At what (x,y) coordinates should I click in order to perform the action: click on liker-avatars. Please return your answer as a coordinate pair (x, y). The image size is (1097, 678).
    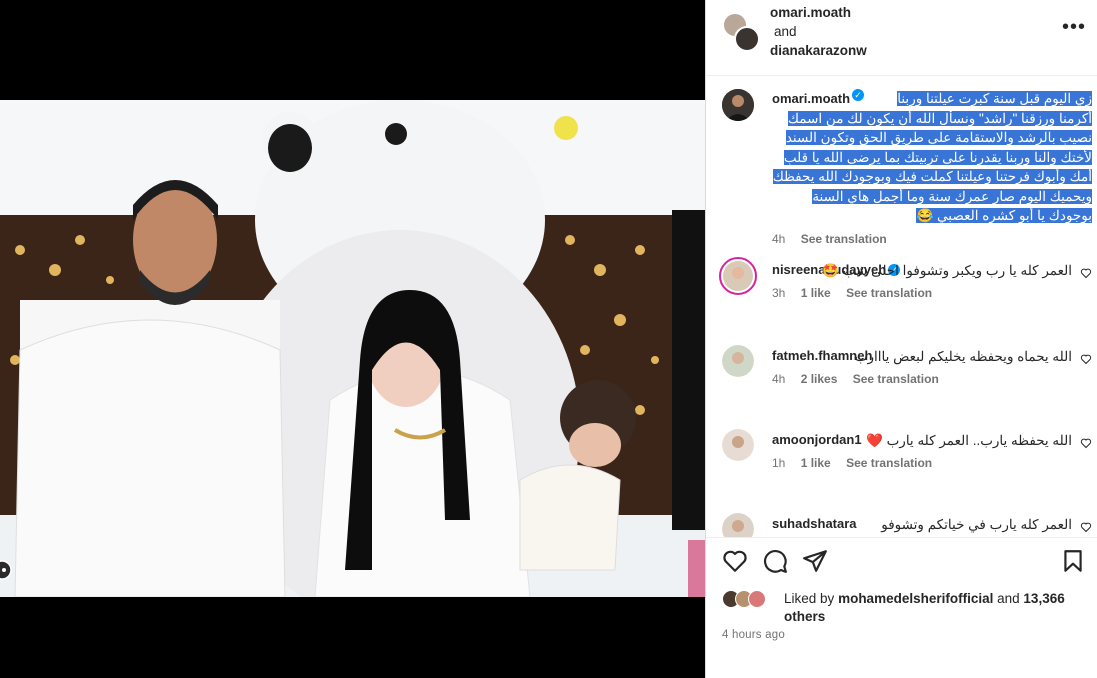
    Looking at the image, I should click on (750, 600).